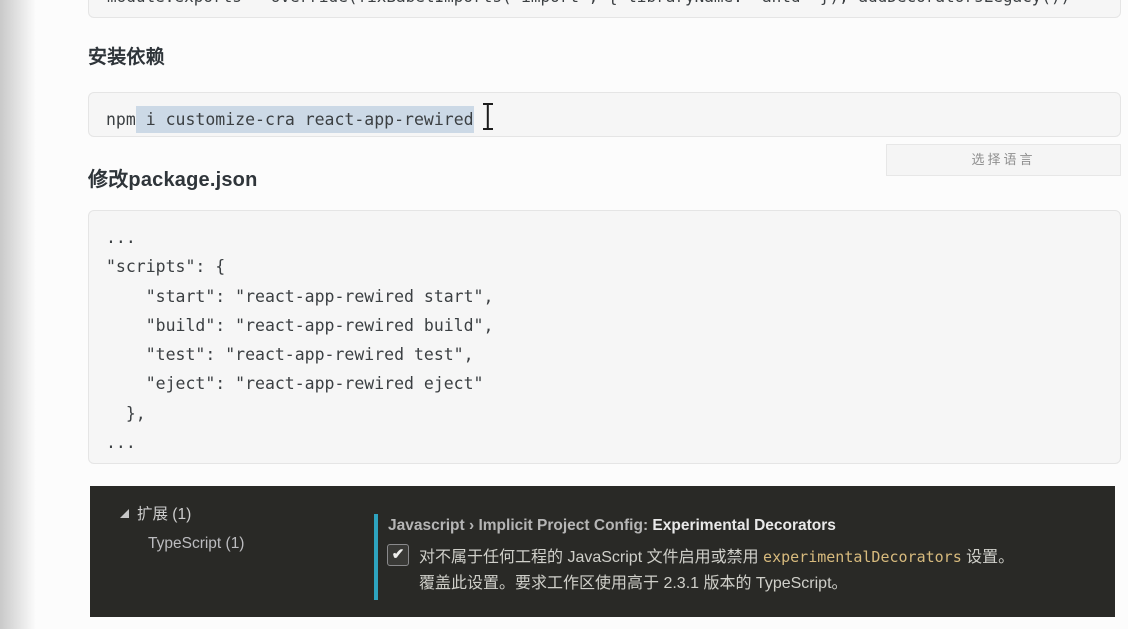  Describe the element at coordinates (520, 525) in the screenshot. I see `setting-category: Javascript › Implicit Project Config:` at that location.